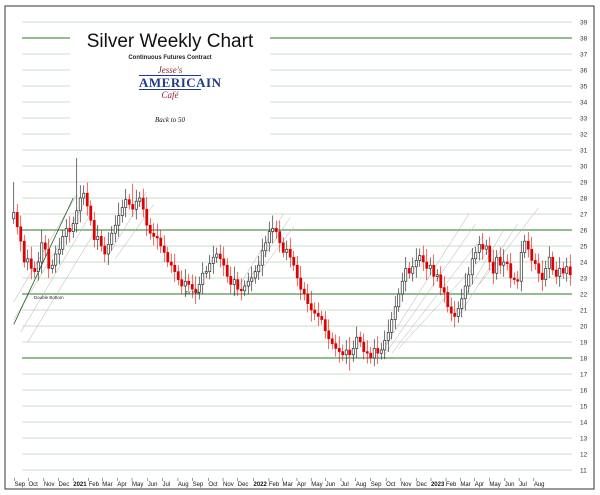 This screenshot has height=495, width=600. What do you see at coordinates (584, 359) in the screenshot?
I see `y-tick-label: 18` at bounding box center [584, 359].